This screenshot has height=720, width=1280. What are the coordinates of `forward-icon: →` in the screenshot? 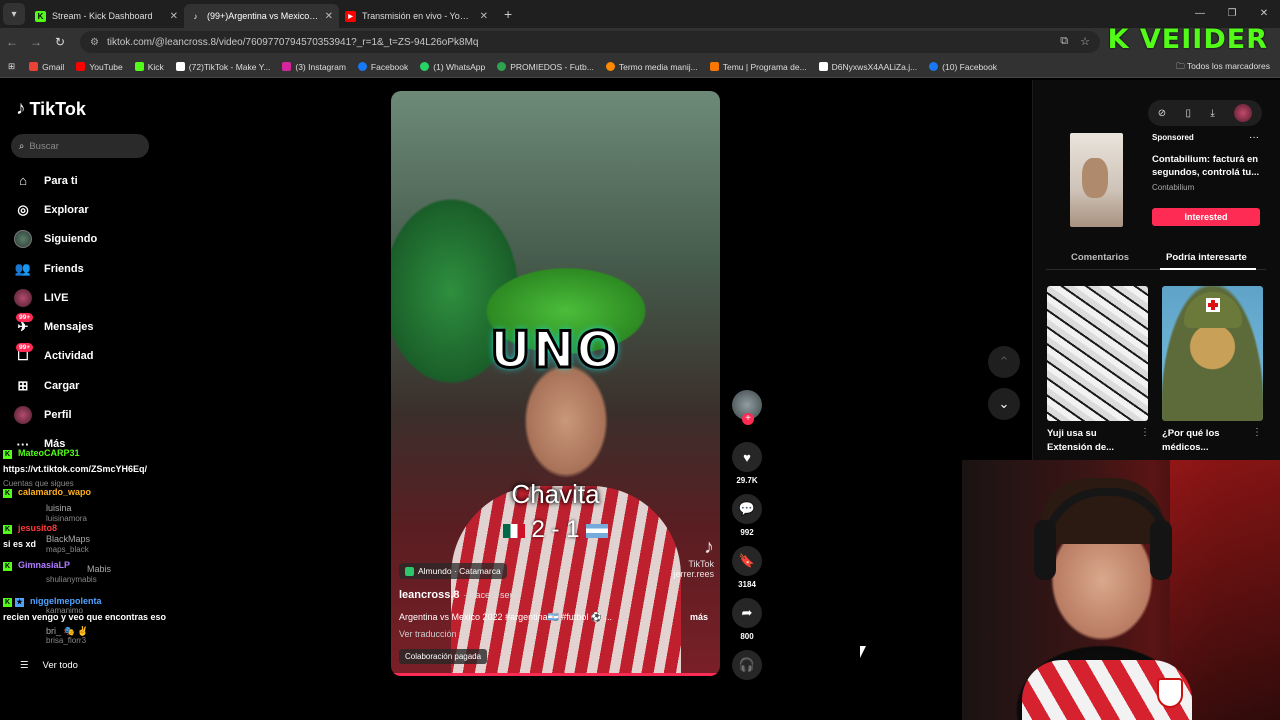 It's located at (36, 42).